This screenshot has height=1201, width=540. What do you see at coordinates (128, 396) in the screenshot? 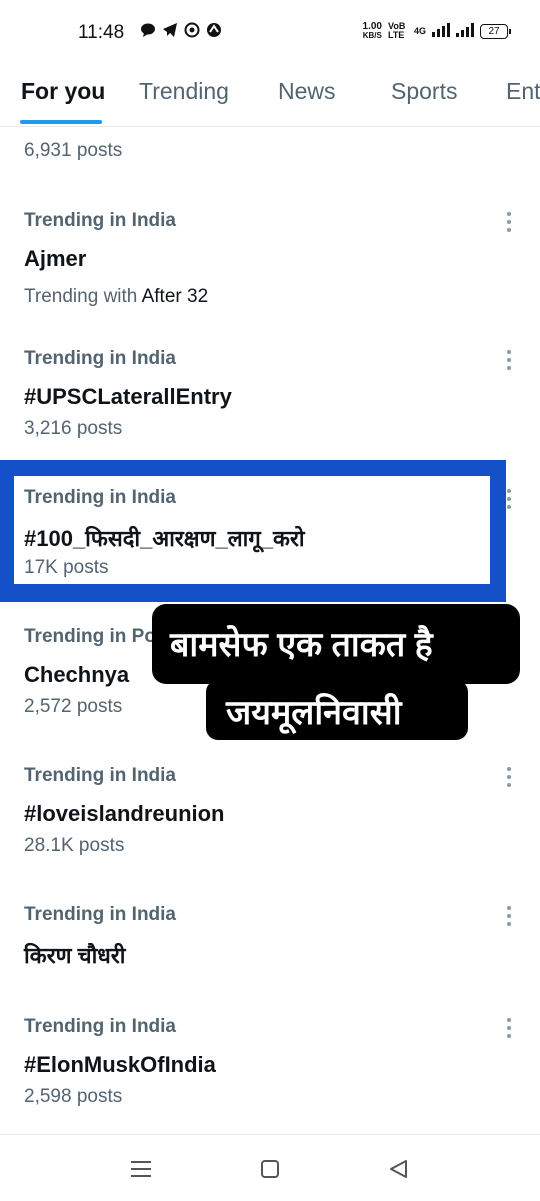
I see `trend-name: #UPSCLaterallEntry` at bounding box center [128, 396].